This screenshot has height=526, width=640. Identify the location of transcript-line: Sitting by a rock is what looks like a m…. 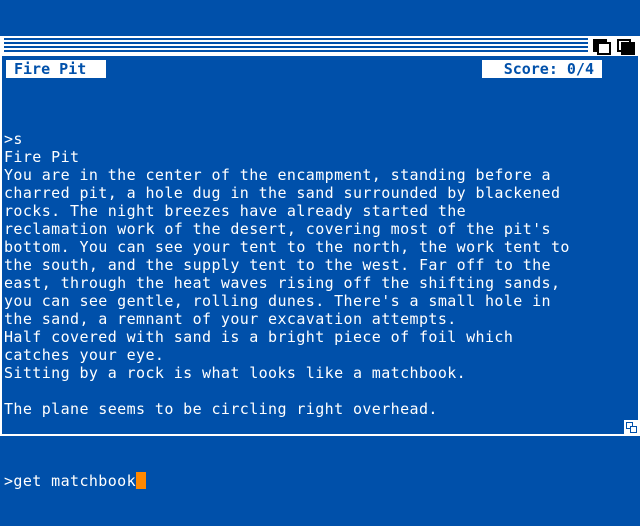
(235, 373).